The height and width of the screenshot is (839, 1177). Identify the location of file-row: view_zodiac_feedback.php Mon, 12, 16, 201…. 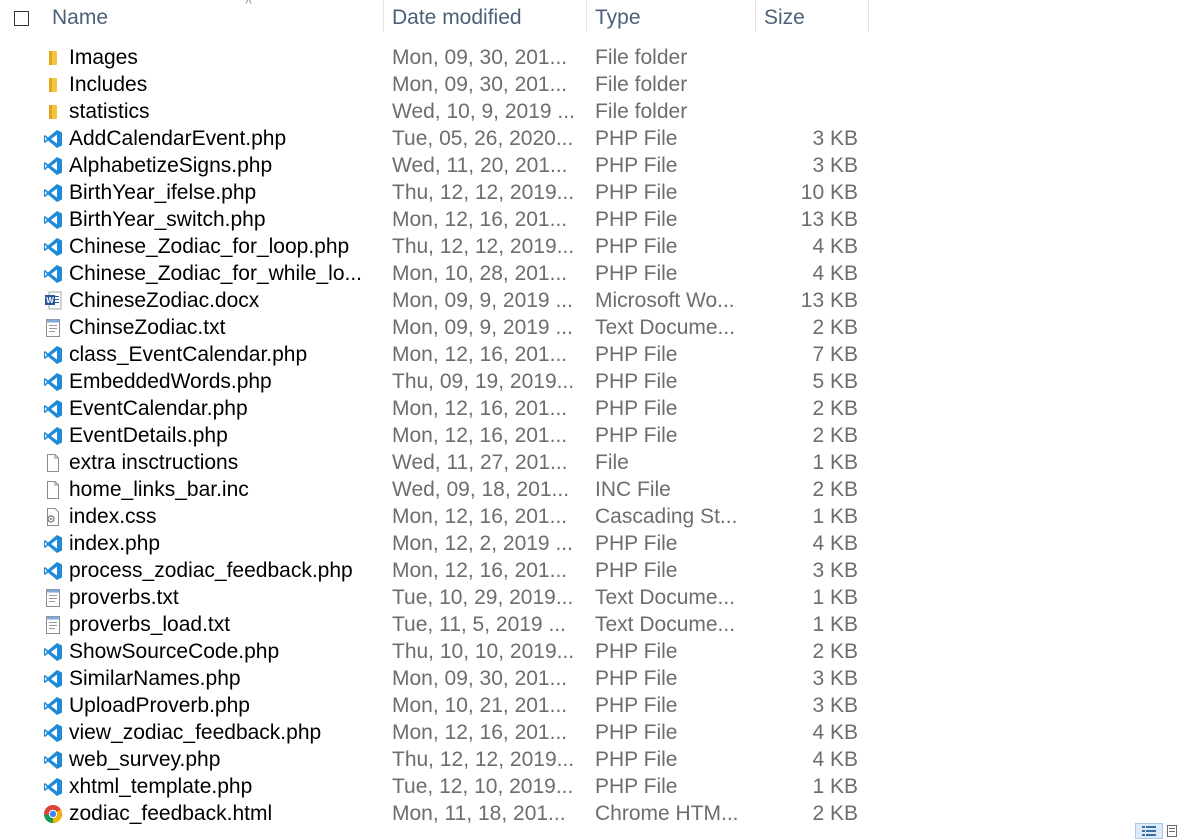
(435, 732).